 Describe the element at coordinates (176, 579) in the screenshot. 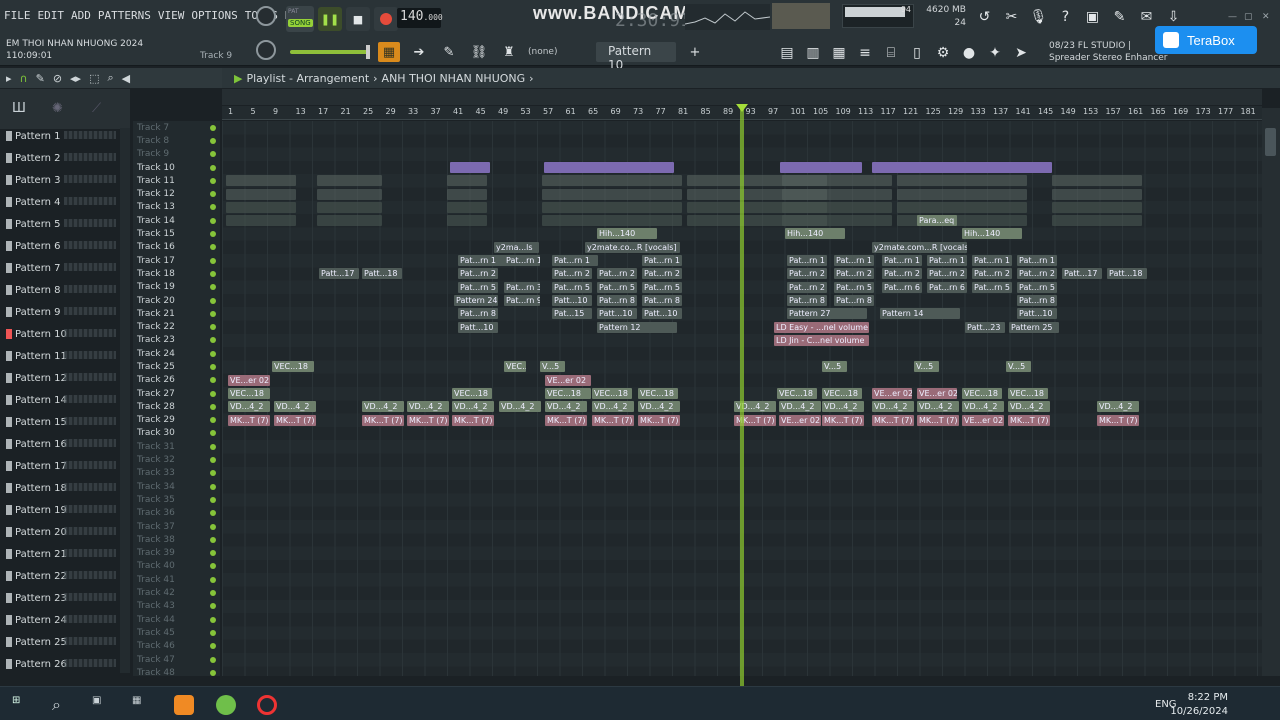

I see `track-header: Track 41` at that location.